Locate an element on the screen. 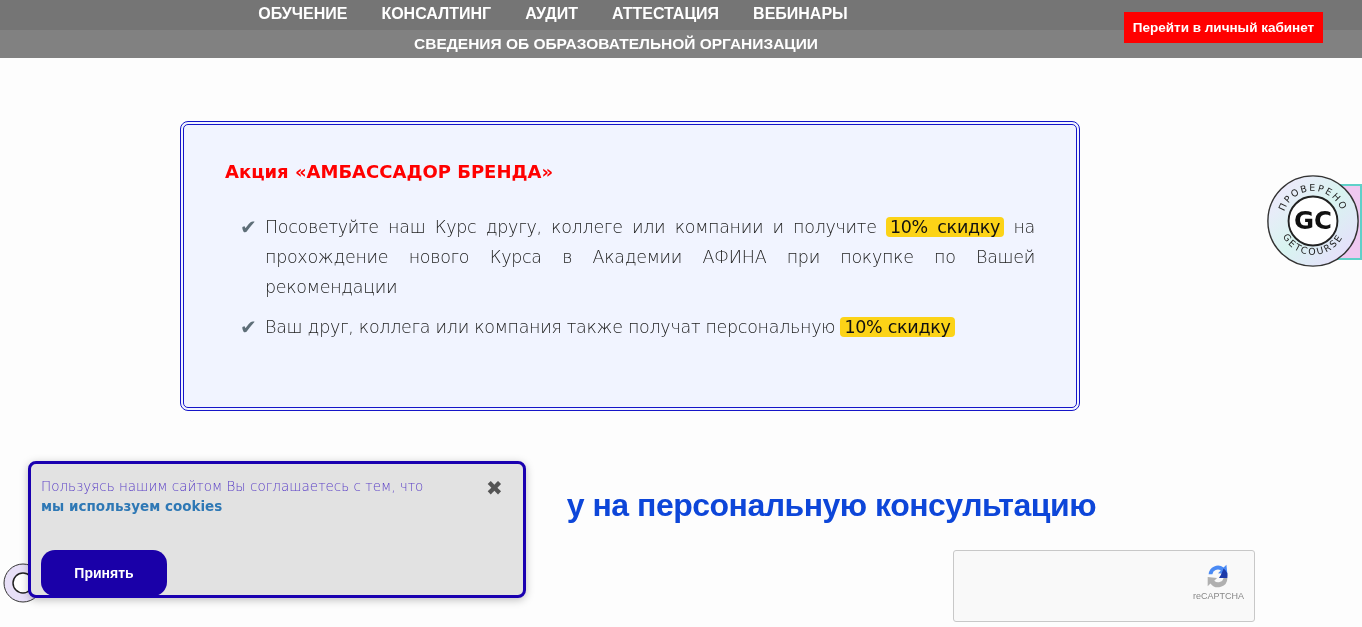 This screenshot has height=627, width=1362. nav-link: СВЕДЕНИЯ ОБ ОБРАЗОВАТЕЛЬНОЙ ОРГАНИЗАЦИИ is located at coordinates (616, 44).